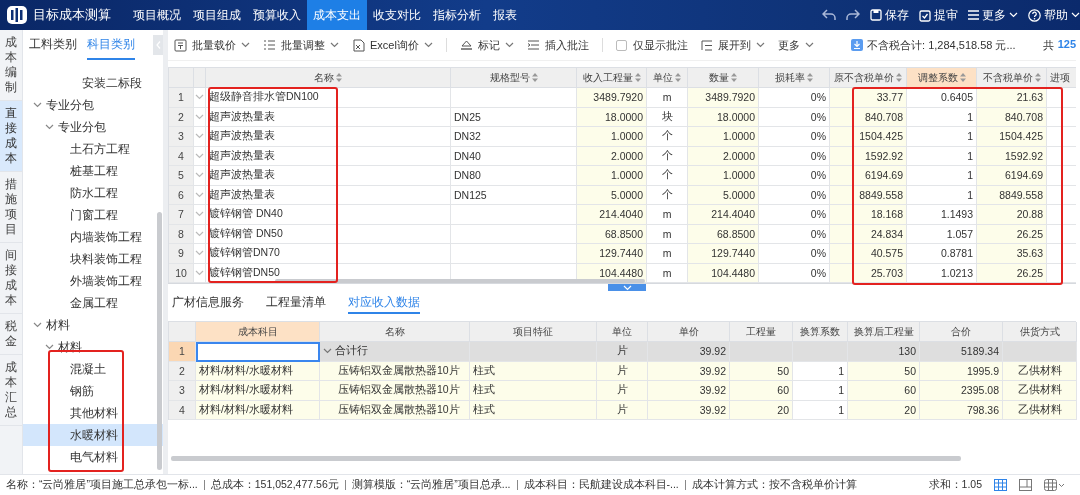 The width and height of the screenshot is (1080, 495). I want to click on nav-tab: 项目概况, so click(157, 15).